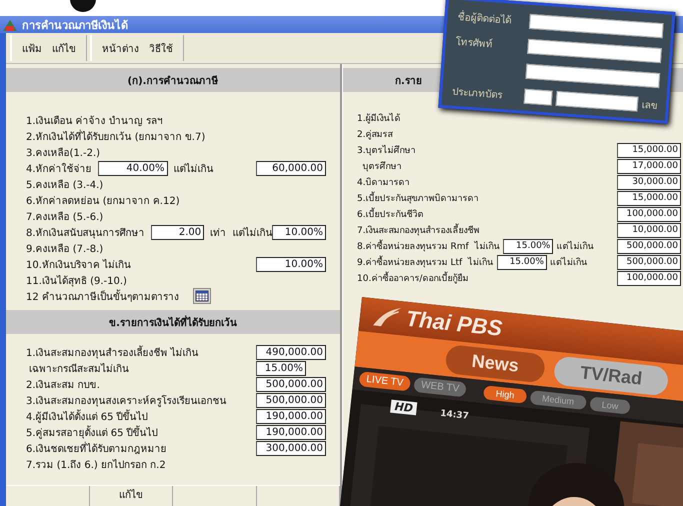  I want to click on row-label: 8.หักเงินสนับสนุนการศึกษา, so click(85, 233).